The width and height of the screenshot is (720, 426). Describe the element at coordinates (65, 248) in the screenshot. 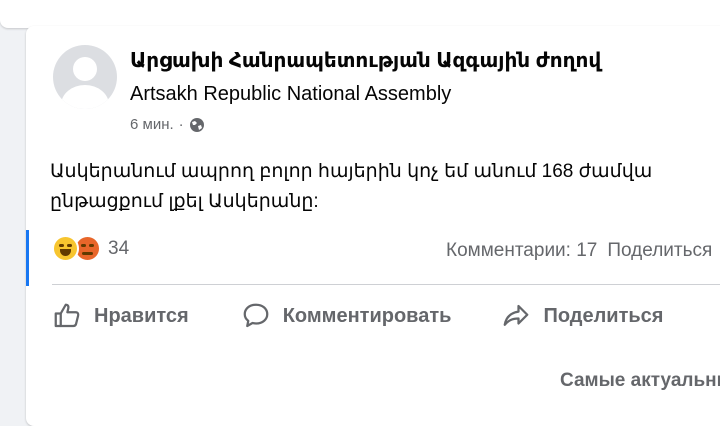

I see `haha-reaction-icon` at that location.